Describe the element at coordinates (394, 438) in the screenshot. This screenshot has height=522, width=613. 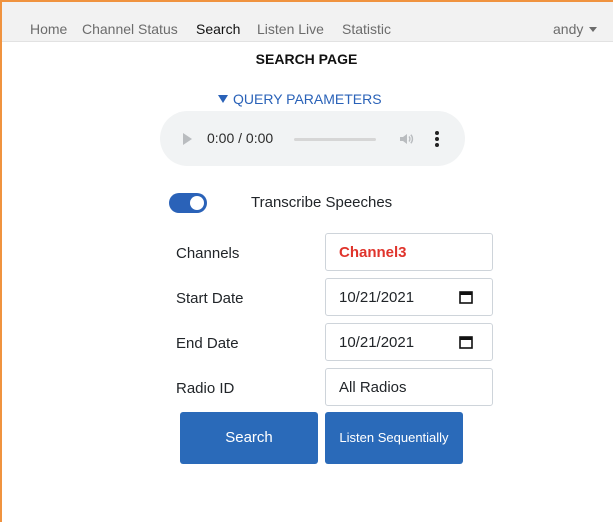
I see `listen-sequentially-button: Listen Sequentially` at that location.